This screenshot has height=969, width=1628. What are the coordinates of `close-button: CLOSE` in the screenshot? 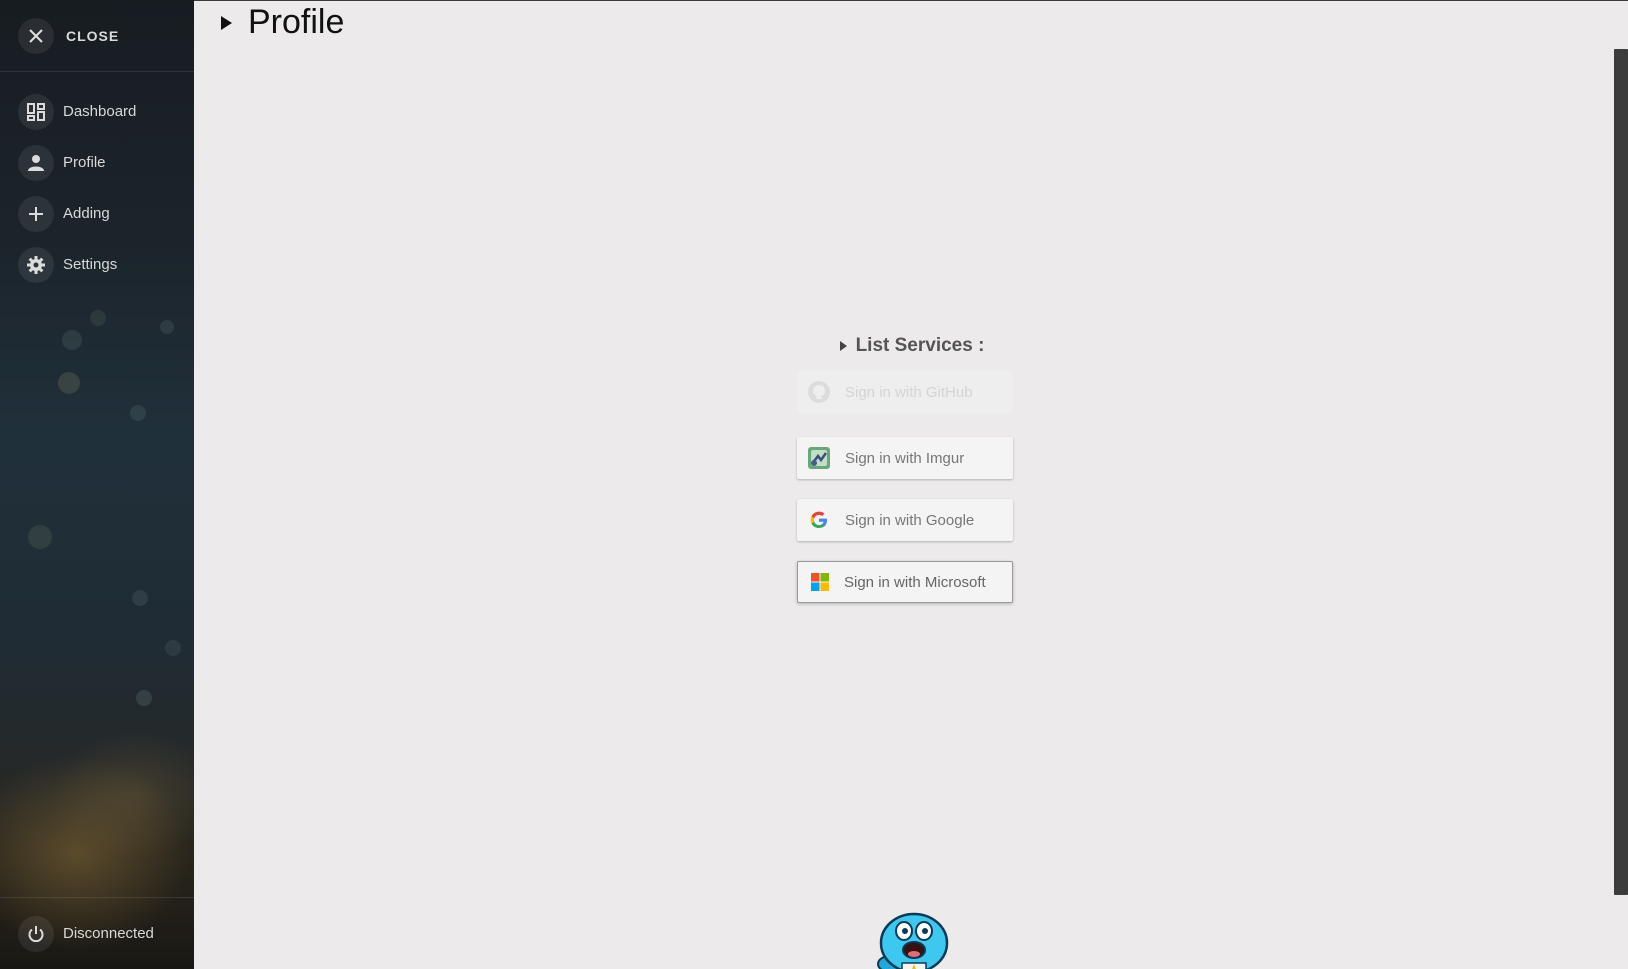 It's located at (97, 36).